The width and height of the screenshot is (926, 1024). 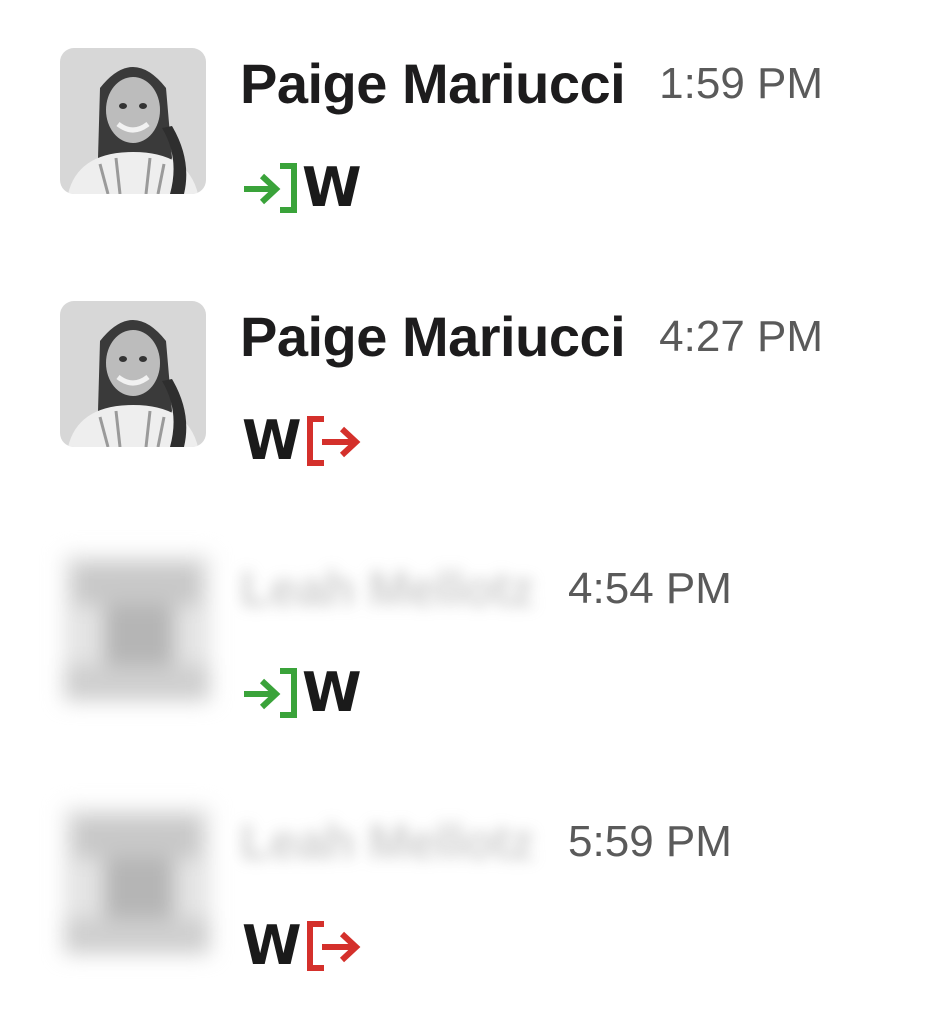 What do you see at coordinates (650, 842) in the screenshot?
I see `timestamp: 5:59 PM` at bounding box center [650, 842].